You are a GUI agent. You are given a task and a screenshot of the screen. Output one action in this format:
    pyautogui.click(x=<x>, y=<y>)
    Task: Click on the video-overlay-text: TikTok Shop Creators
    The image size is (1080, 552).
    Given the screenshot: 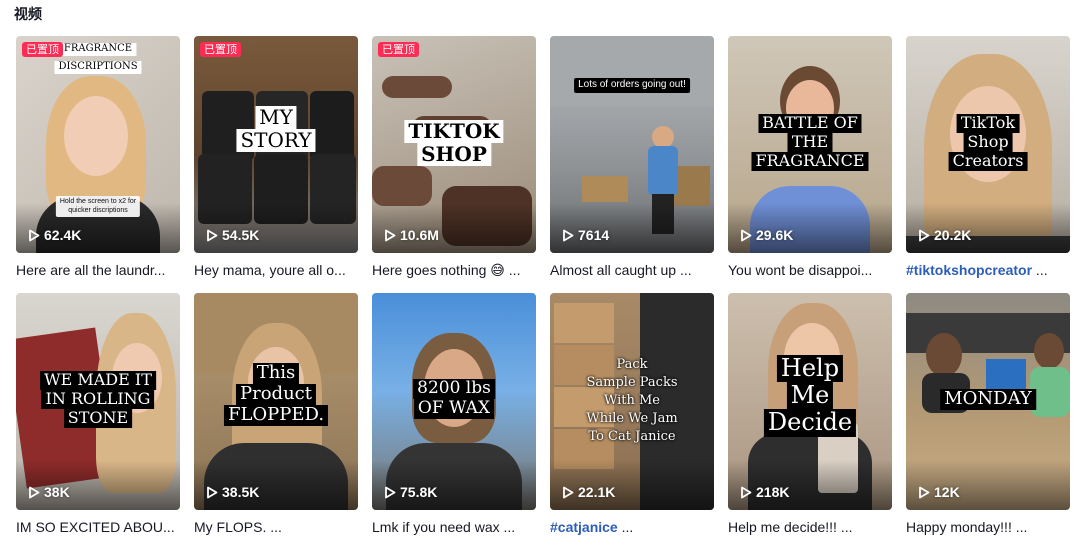 What is the action you would take?
    pyautogui.click(x=988, y=142)
    